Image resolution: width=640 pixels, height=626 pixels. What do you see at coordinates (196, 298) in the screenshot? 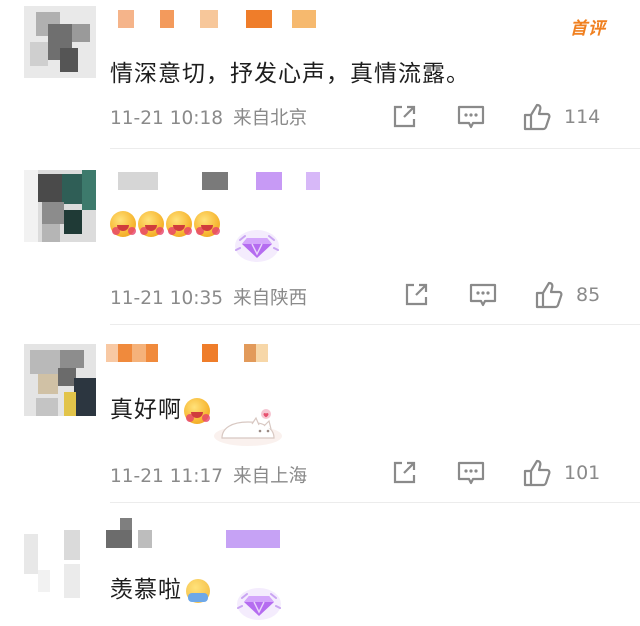
I see `comment-time: 10:35` at bounding box center [196, 298].